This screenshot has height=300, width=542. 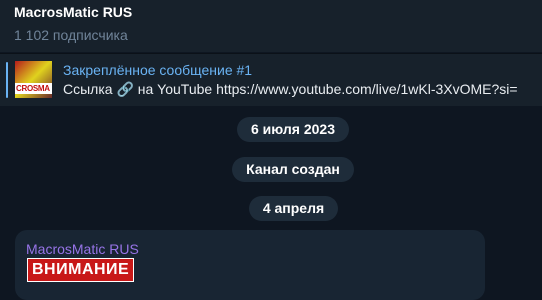 I want to click on channel-title: MacrosMatic RUS, so click(x=73, y=12).